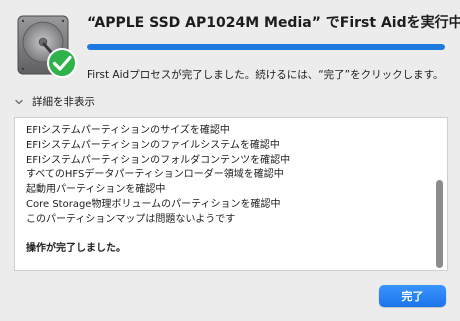 Image resolution: width=460 pixels, height=321 pixels. I want to click on progress-bar-fill, so click(266, 47).